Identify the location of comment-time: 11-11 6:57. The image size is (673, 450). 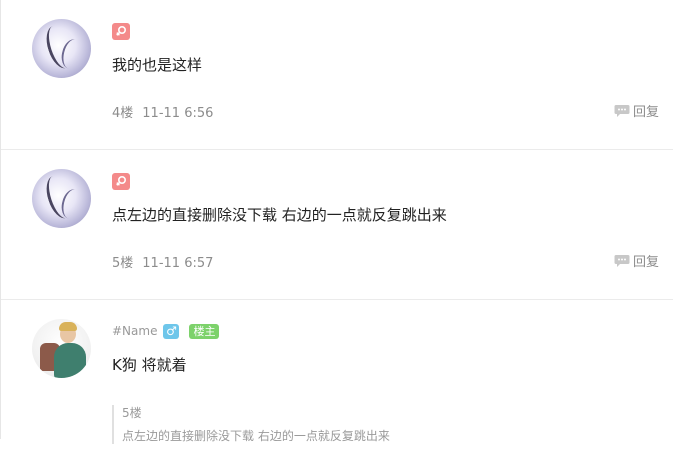
(178, 263).